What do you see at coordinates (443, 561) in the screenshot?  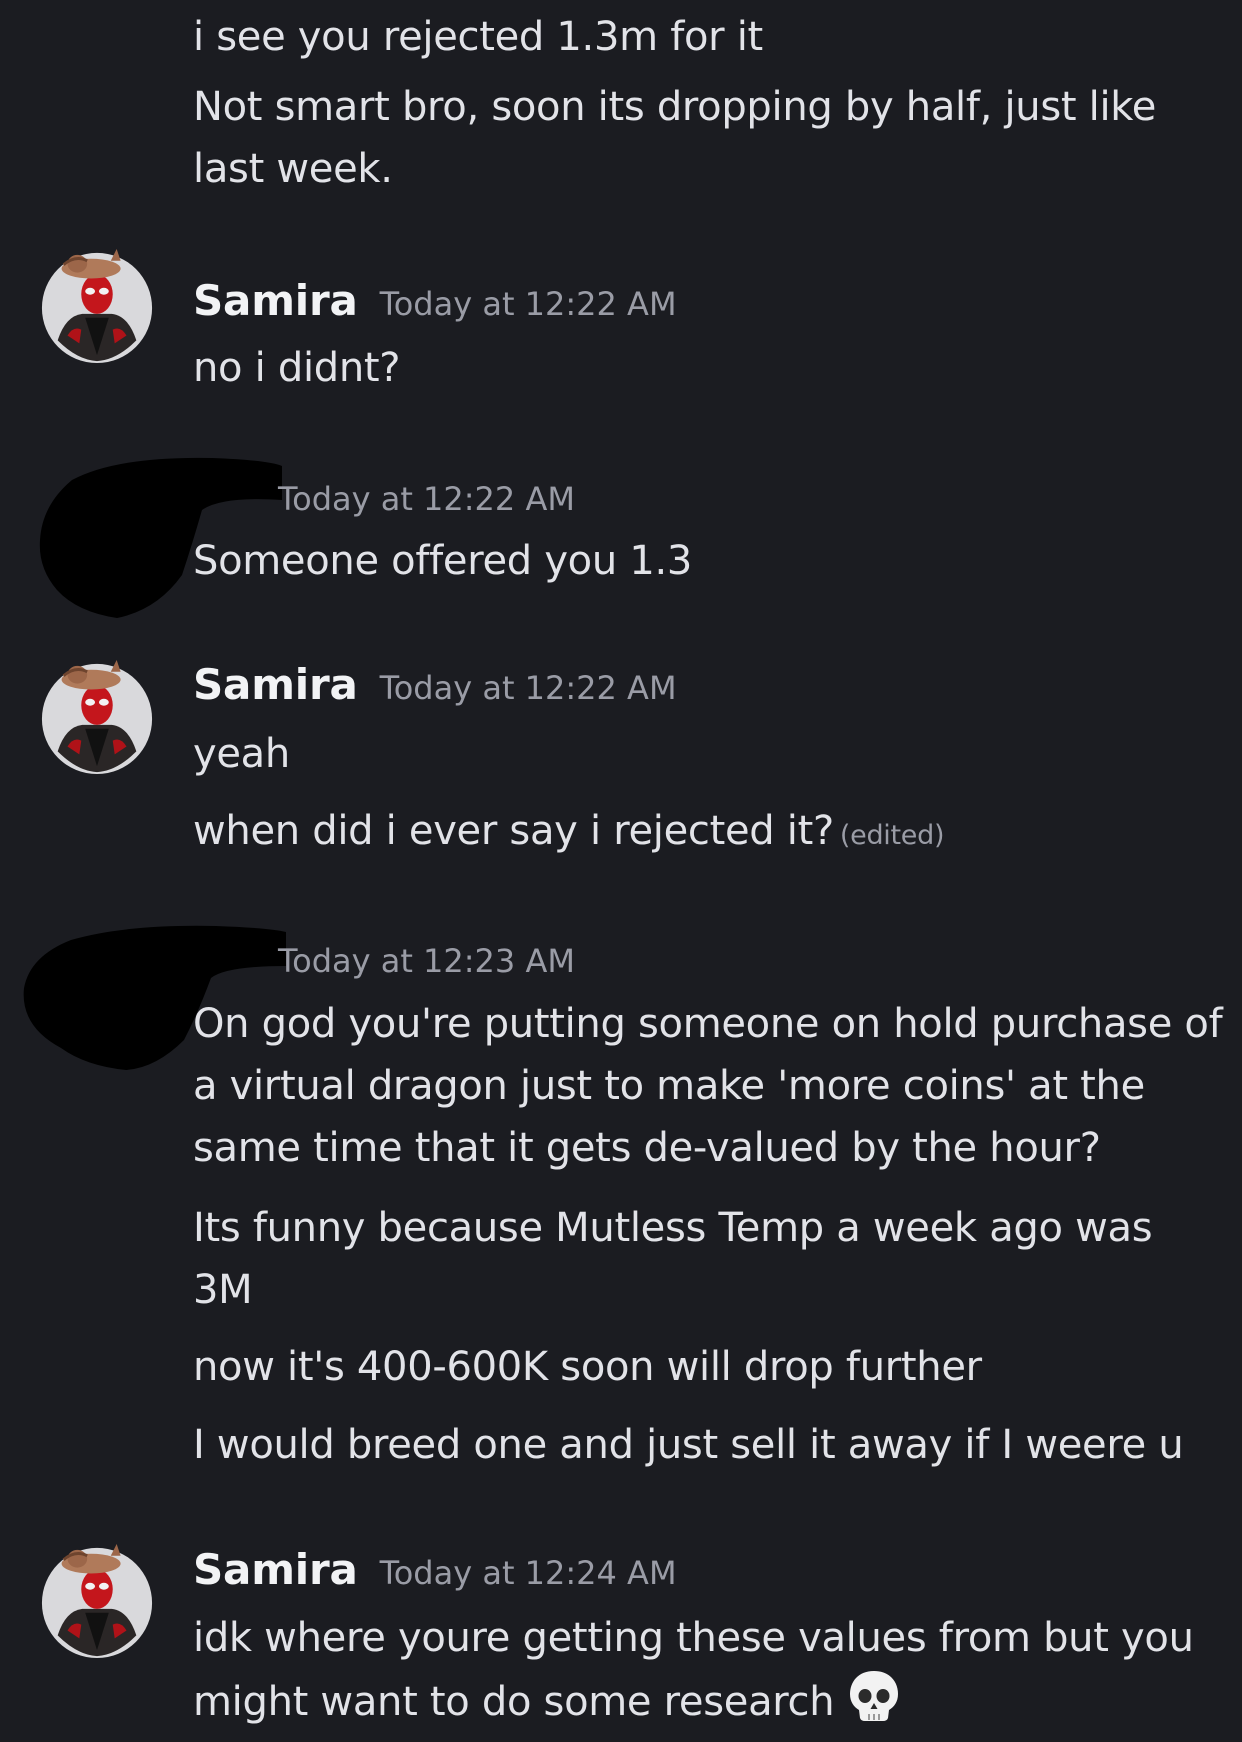 I see `message-text: Someone offered you 1.3` at bounding box center [443, 561].